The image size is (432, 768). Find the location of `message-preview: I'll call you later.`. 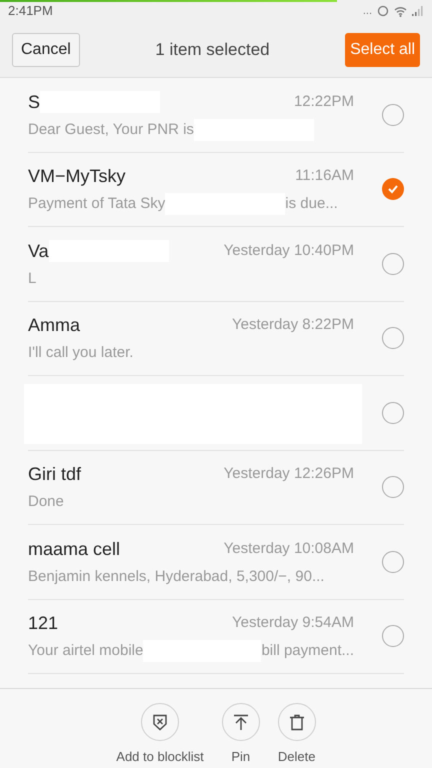

message-preview: I'll call you later. is located at coordinates (81, 353).